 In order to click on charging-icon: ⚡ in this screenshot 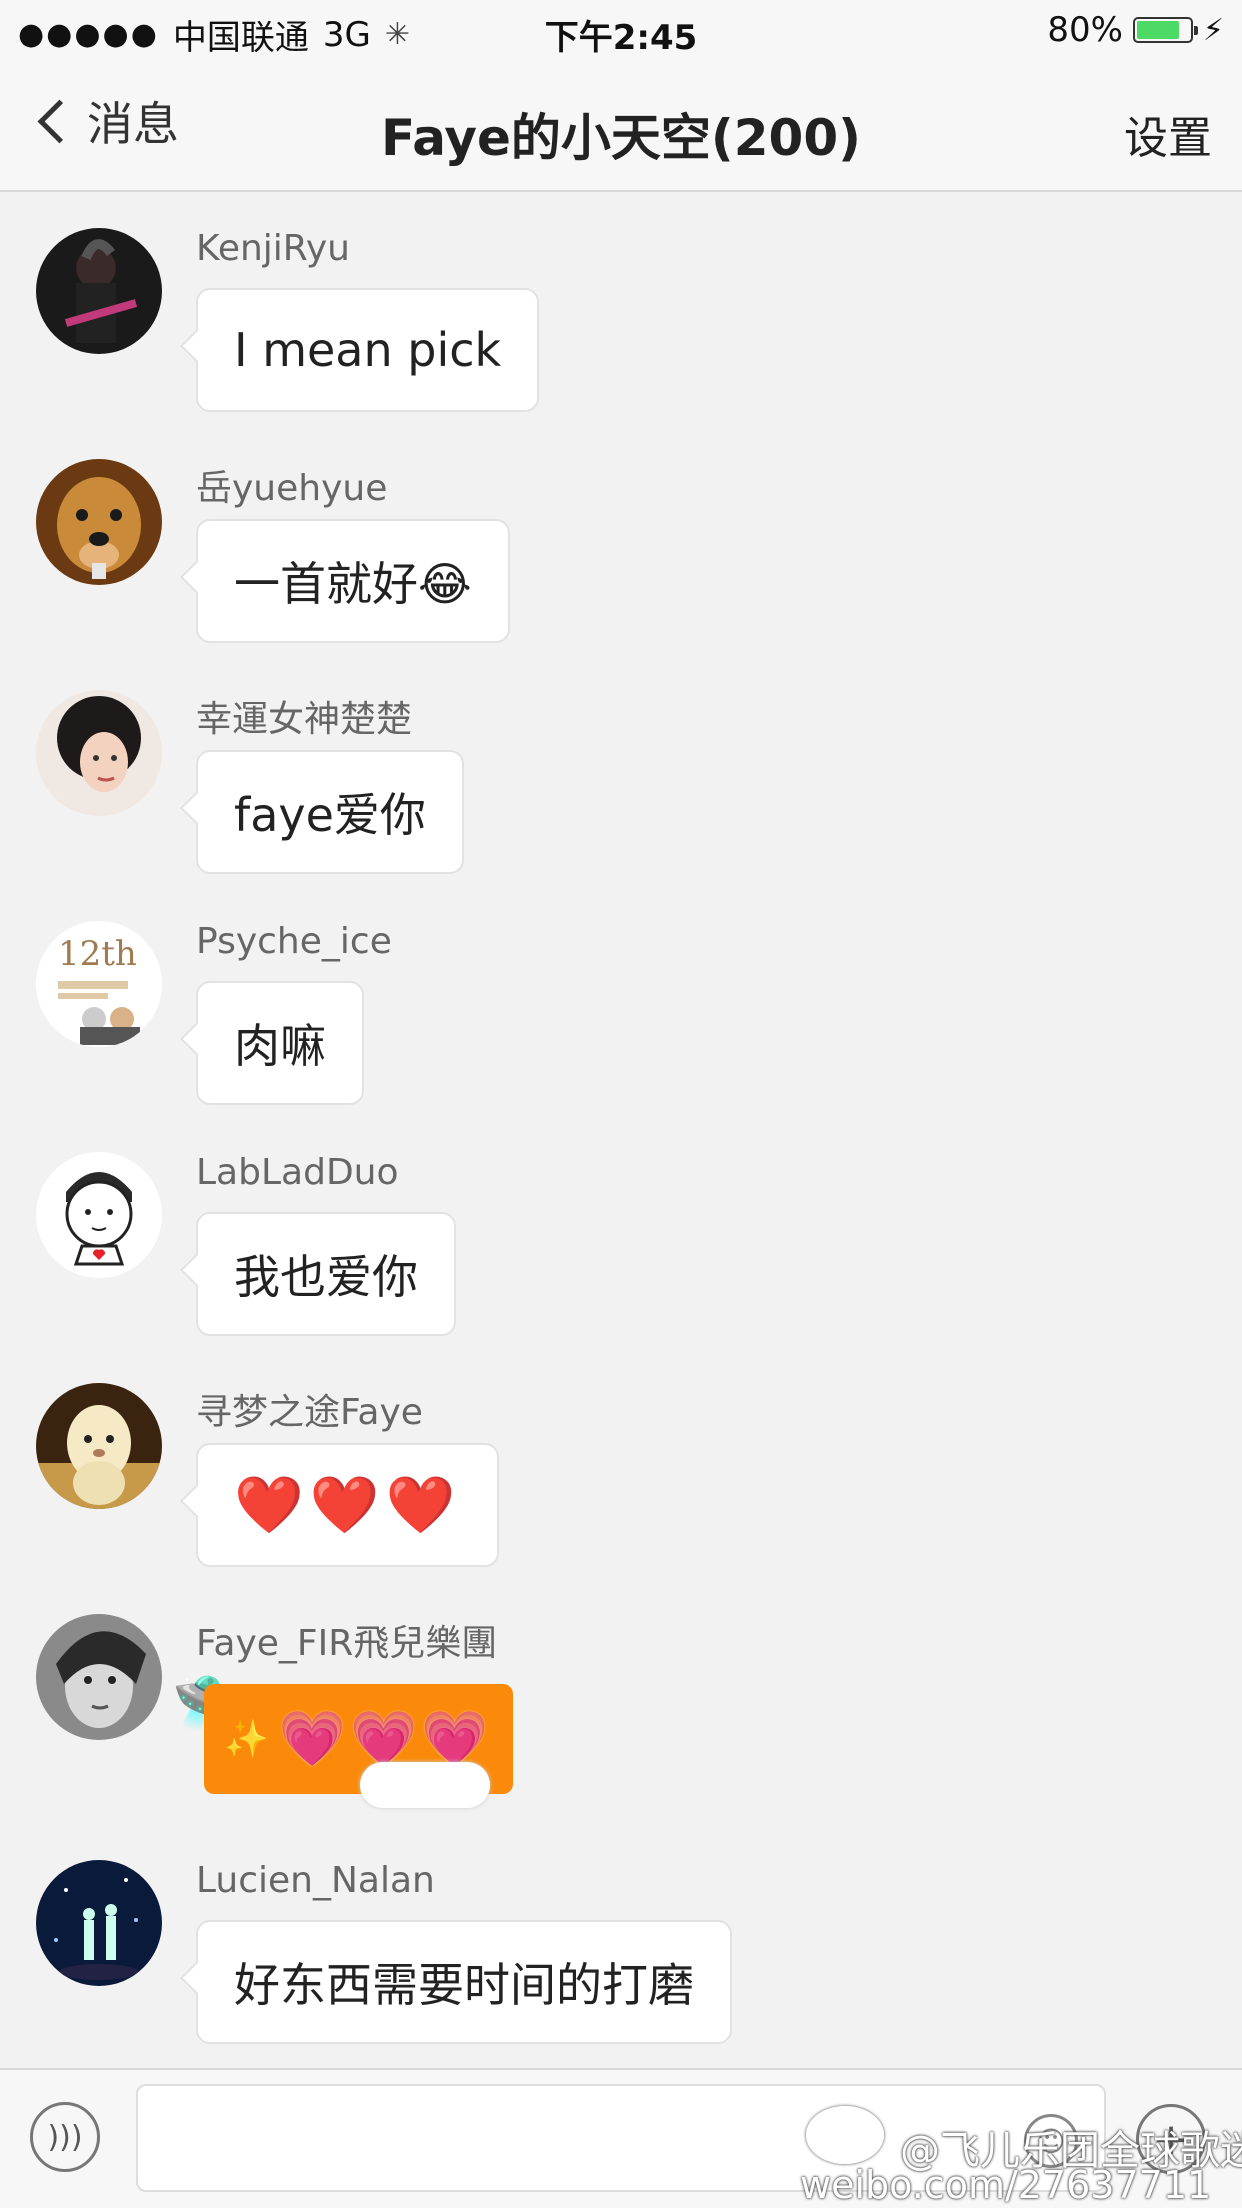, I will do `click(1213, 30)`.